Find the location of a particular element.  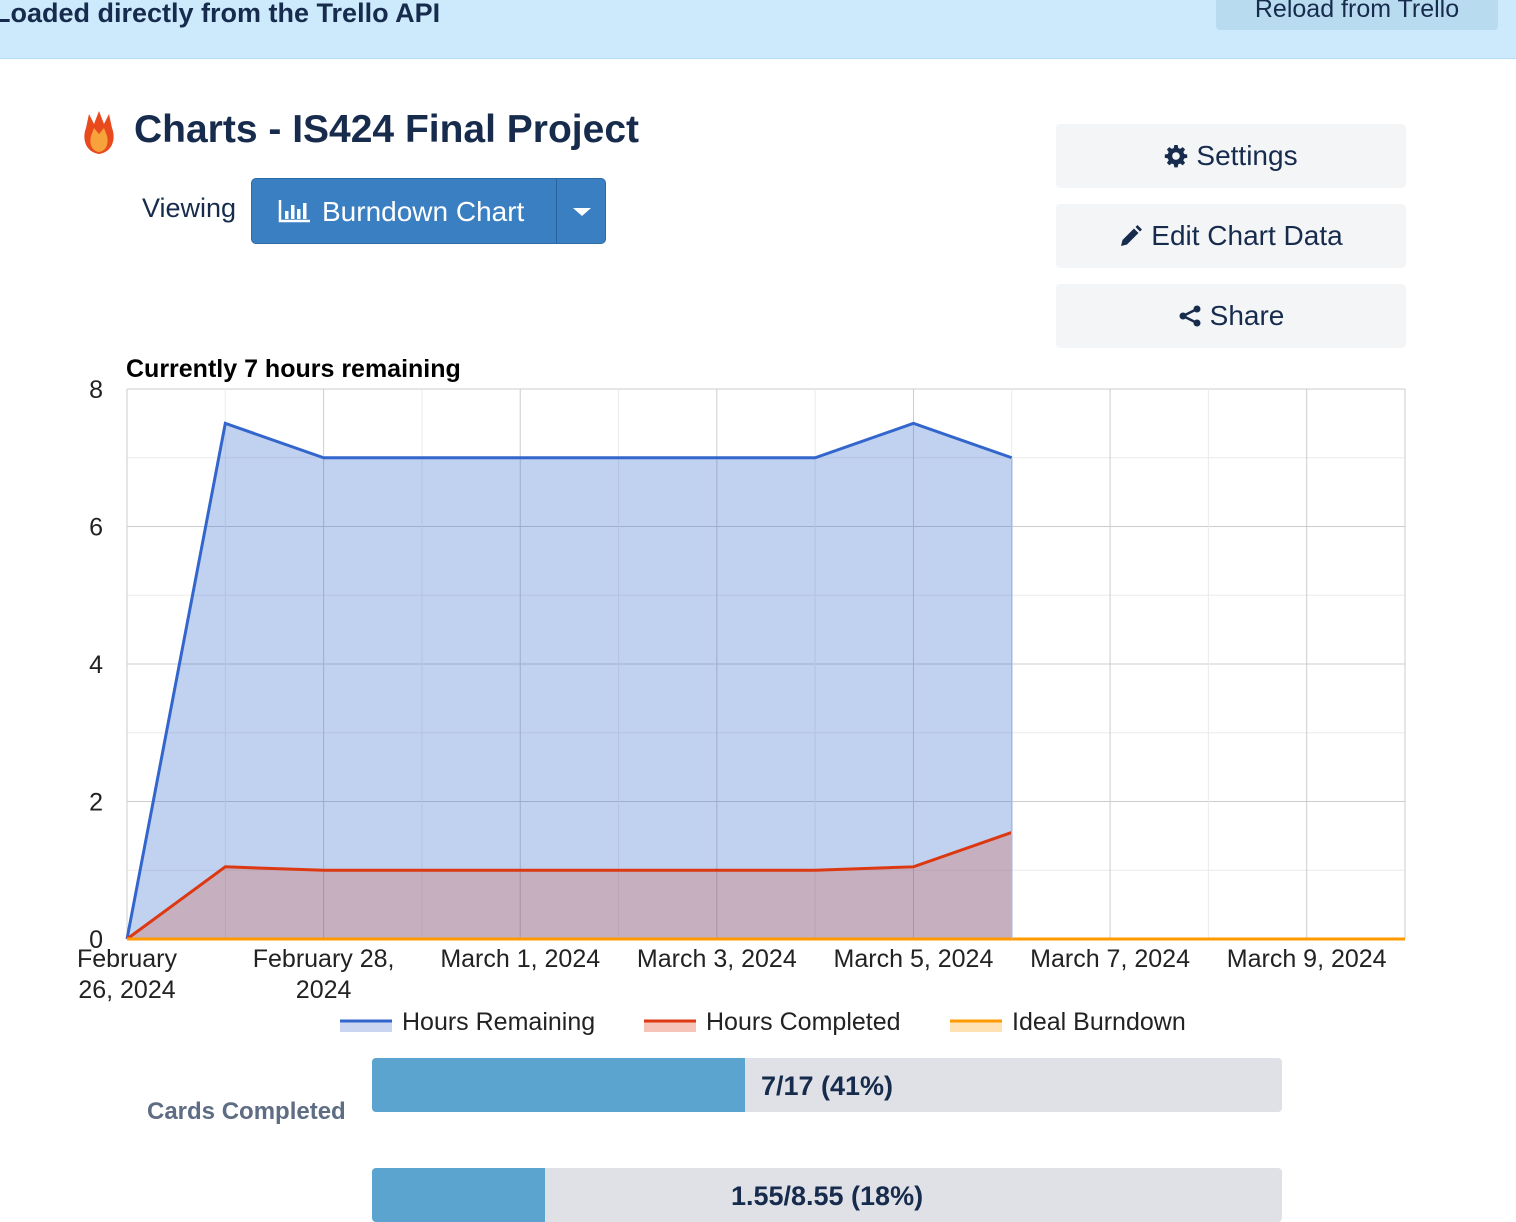

chart-title: Currently 7 hours remaining is located at coordinates (293, 369).